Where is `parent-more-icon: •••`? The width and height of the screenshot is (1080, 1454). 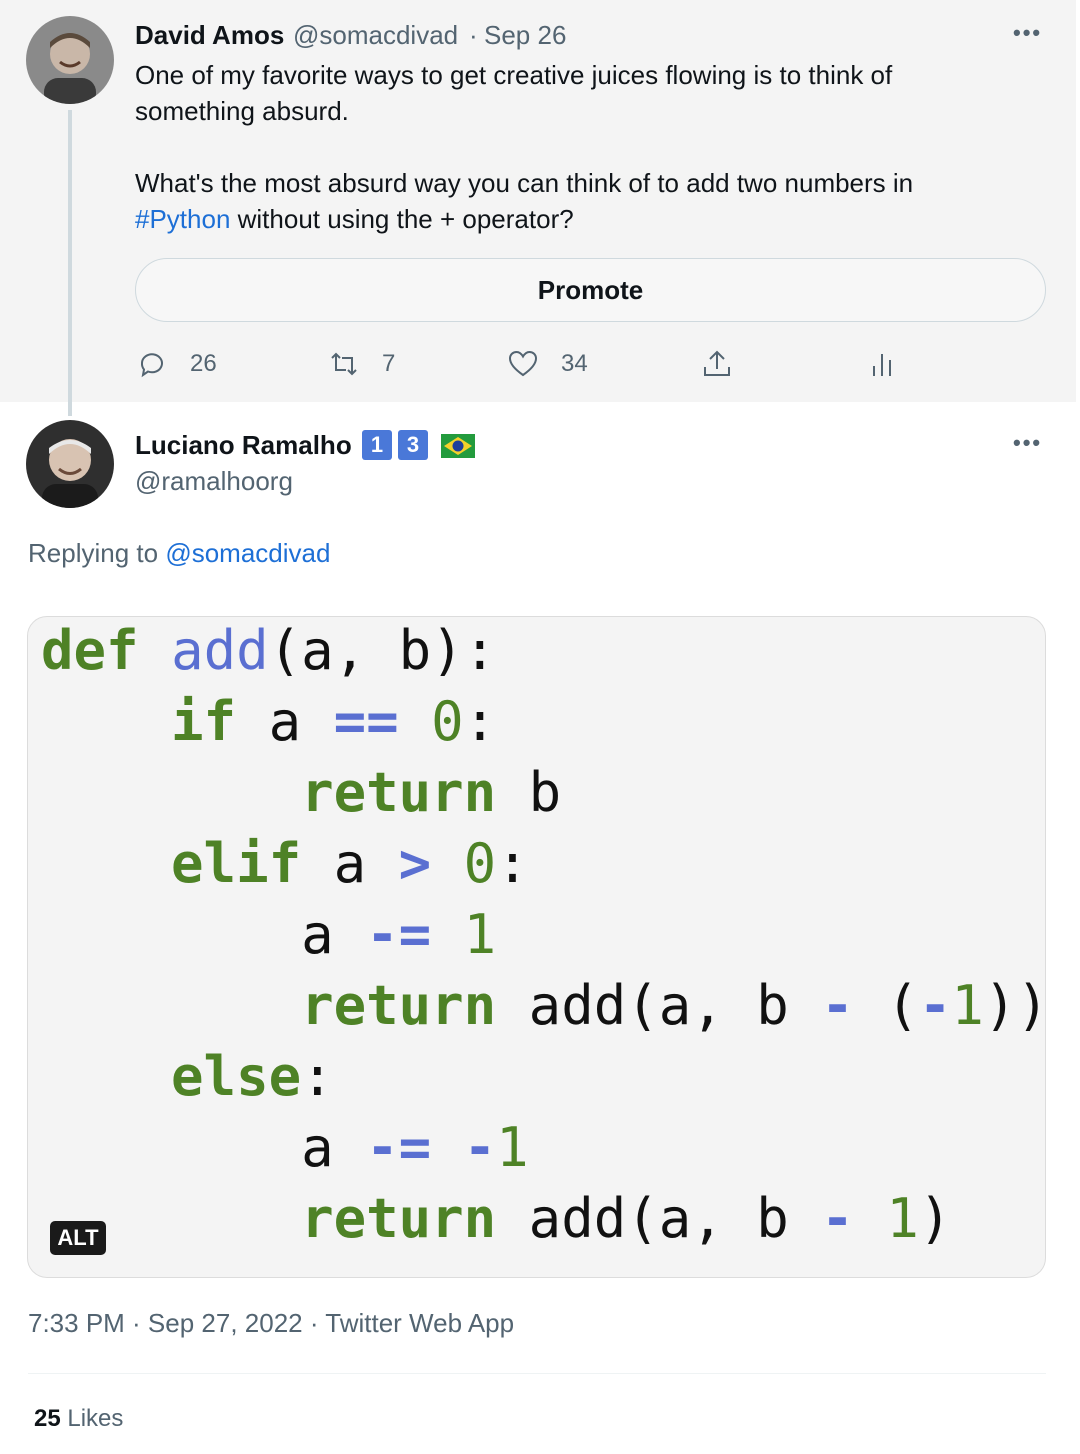
parent-more-icon: ••• is located at coordinates (1027, 33).